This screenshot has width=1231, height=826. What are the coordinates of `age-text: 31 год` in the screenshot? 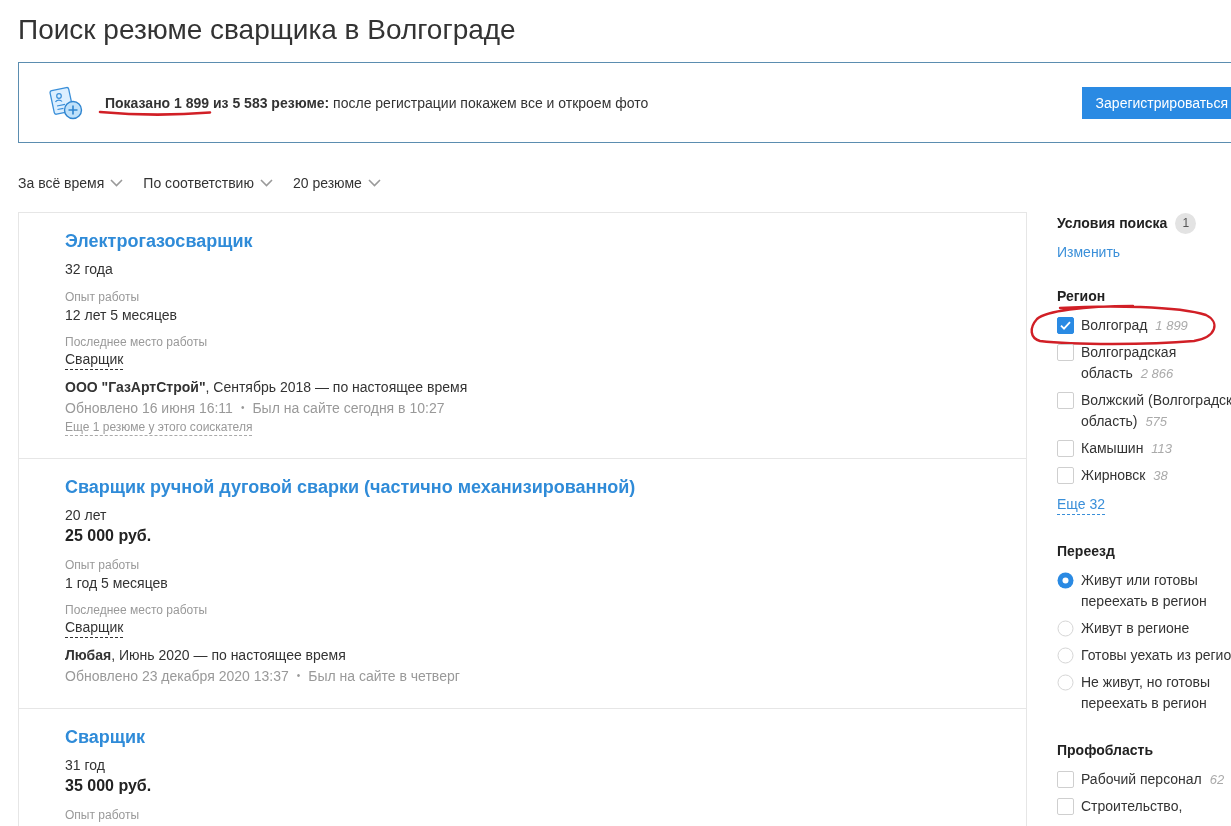 It's located at (85, 765).